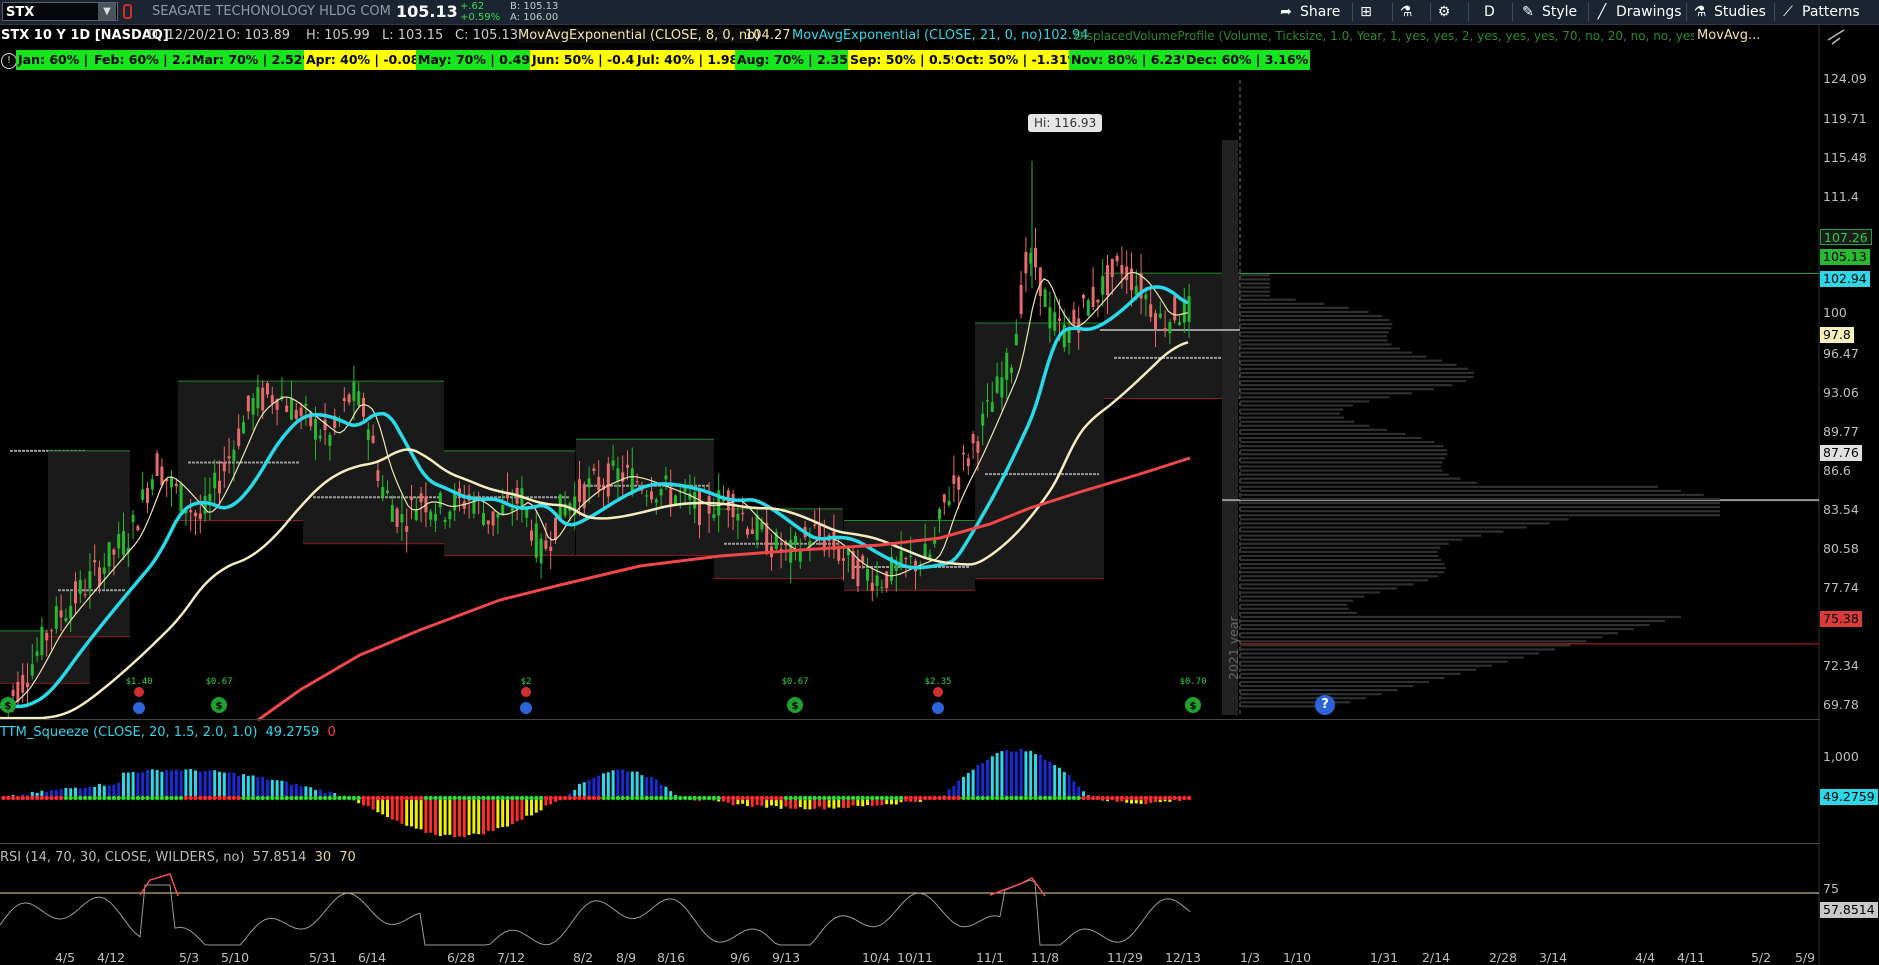 This screenshot has width=1879, height=965. Describe the element at coordinates (740, 957) in the screenshot. I see `date-axis-label: 9/6` at that location.